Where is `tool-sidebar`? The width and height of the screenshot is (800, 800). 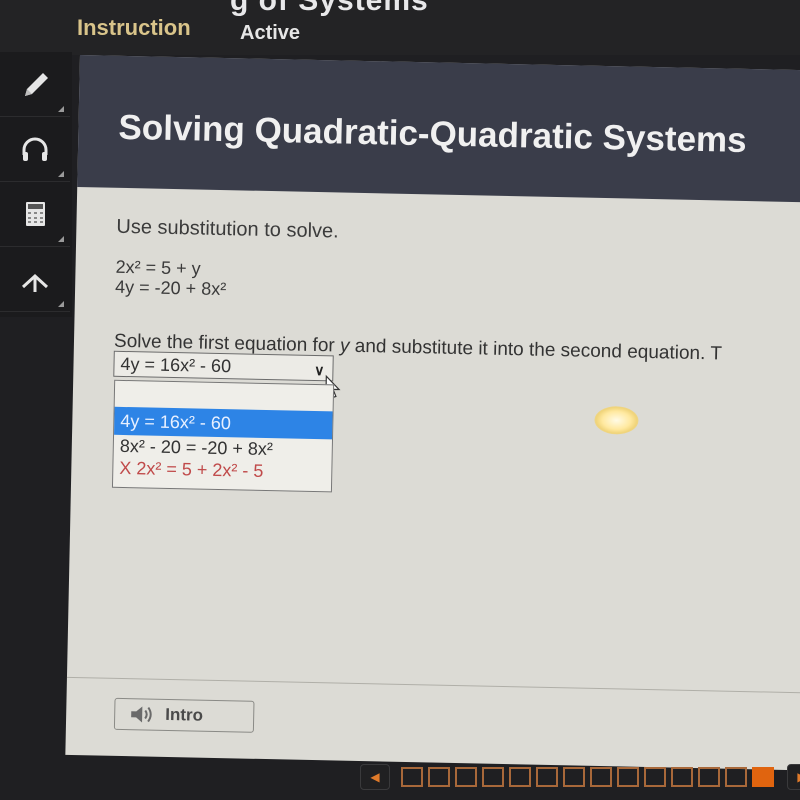 tool-sidebar is located at coordinates (36, 184).